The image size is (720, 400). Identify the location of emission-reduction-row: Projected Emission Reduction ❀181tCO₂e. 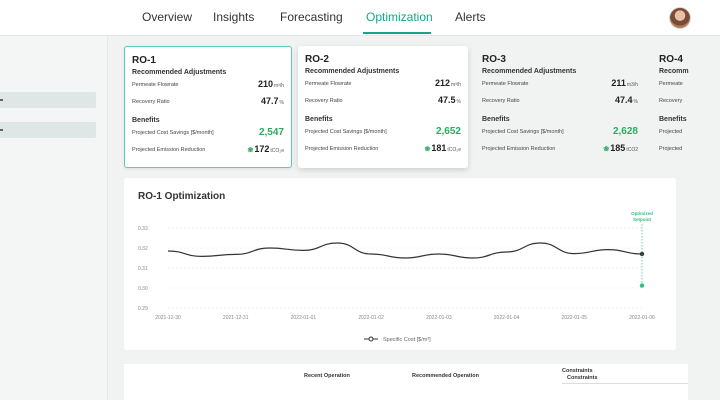
(383, 148).